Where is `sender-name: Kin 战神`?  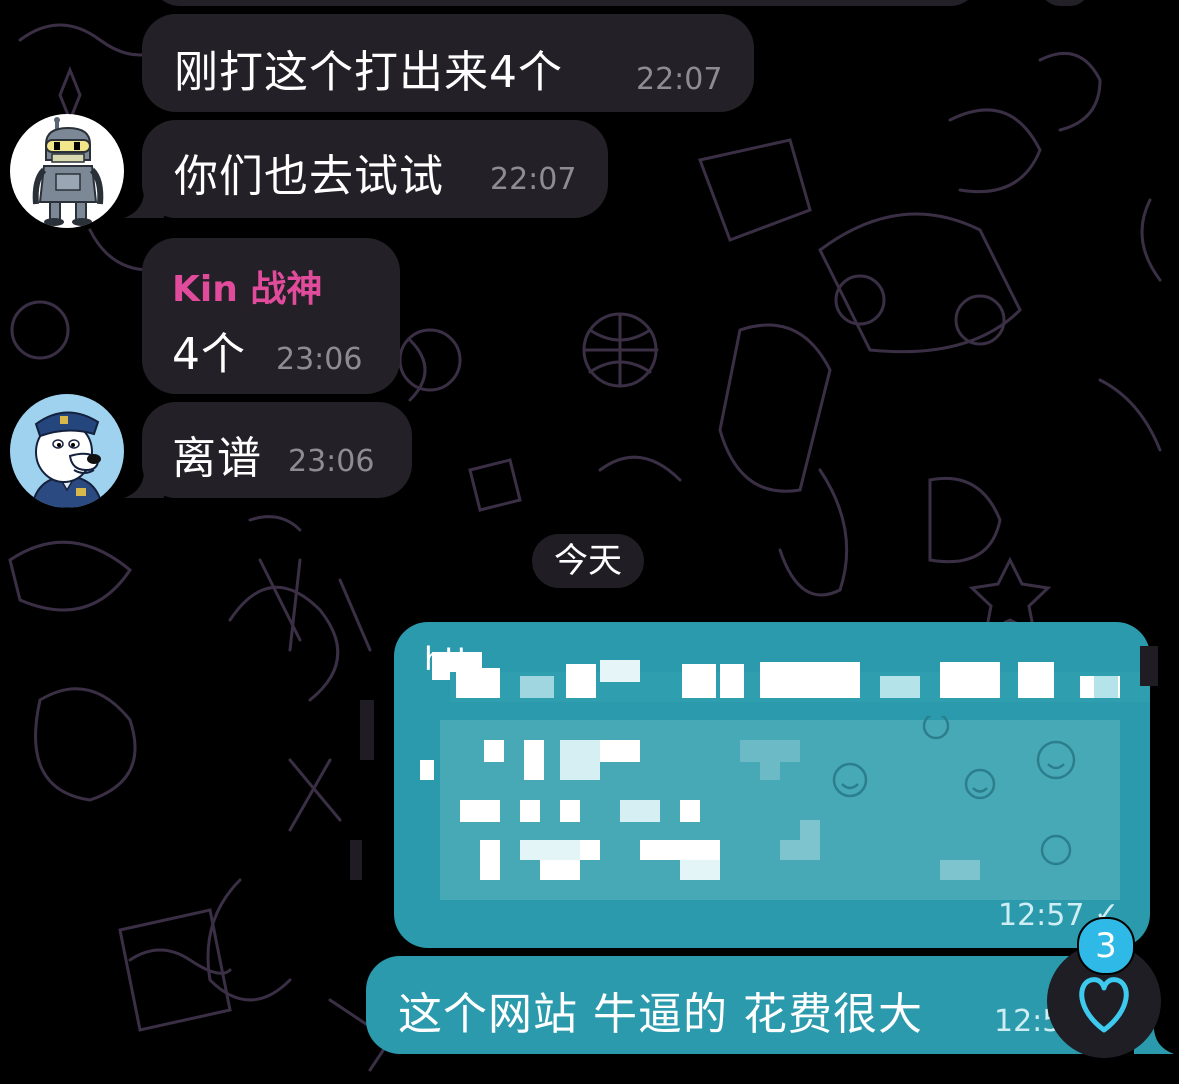 sender-name: Kin 战神 is located at coordinates (247, 286).